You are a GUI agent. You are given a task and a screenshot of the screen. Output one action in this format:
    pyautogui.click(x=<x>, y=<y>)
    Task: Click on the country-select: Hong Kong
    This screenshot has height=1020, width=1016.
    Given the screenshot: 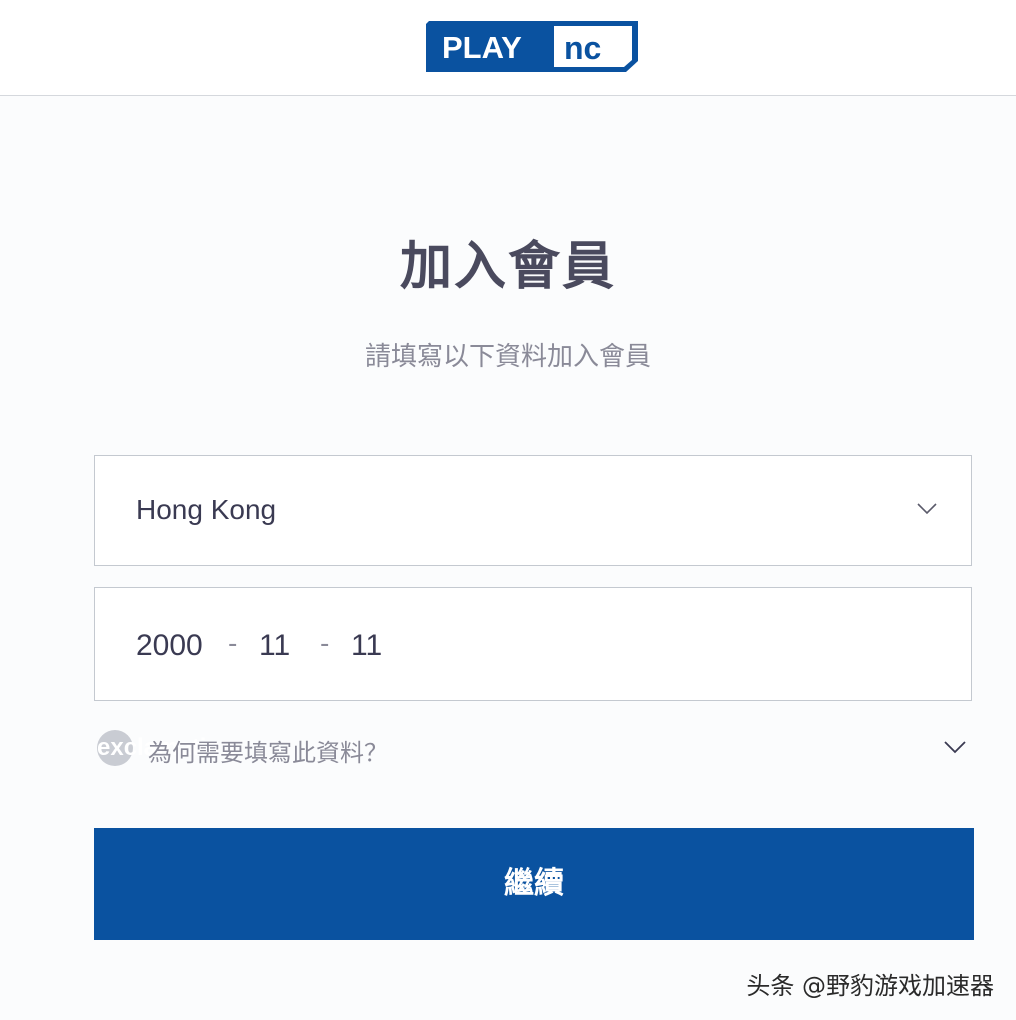 What is the action you would take?
    pyautogui.click(x=533, y=510)
    